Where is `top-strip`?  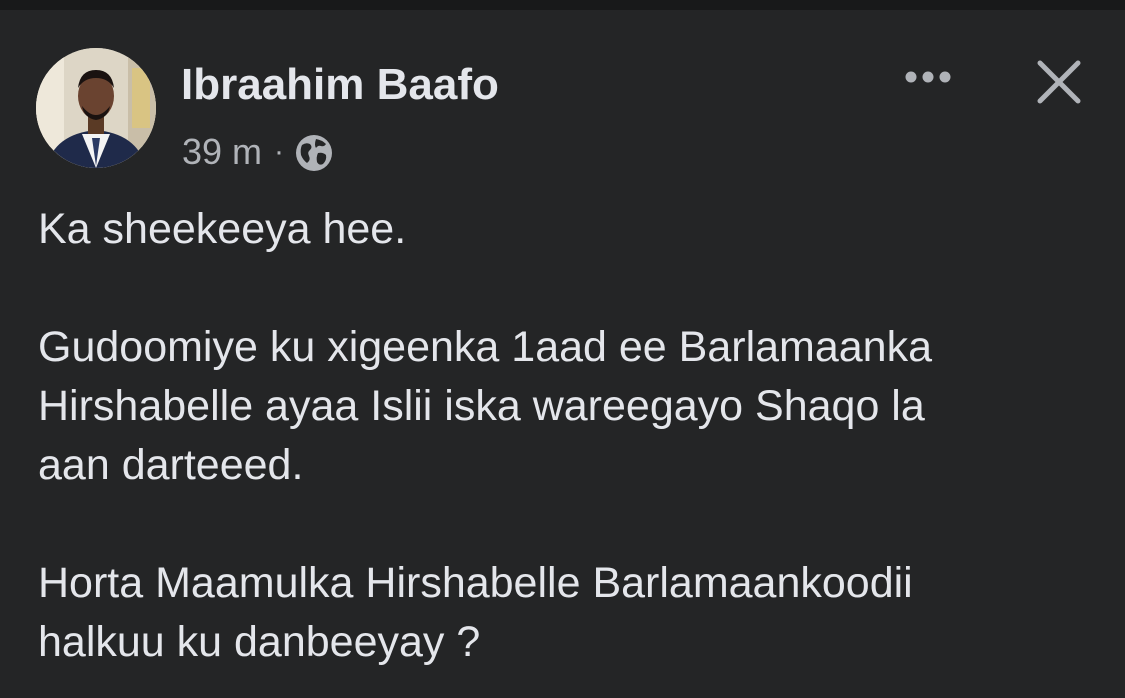
top-strip is located at coordinates (562, 5).